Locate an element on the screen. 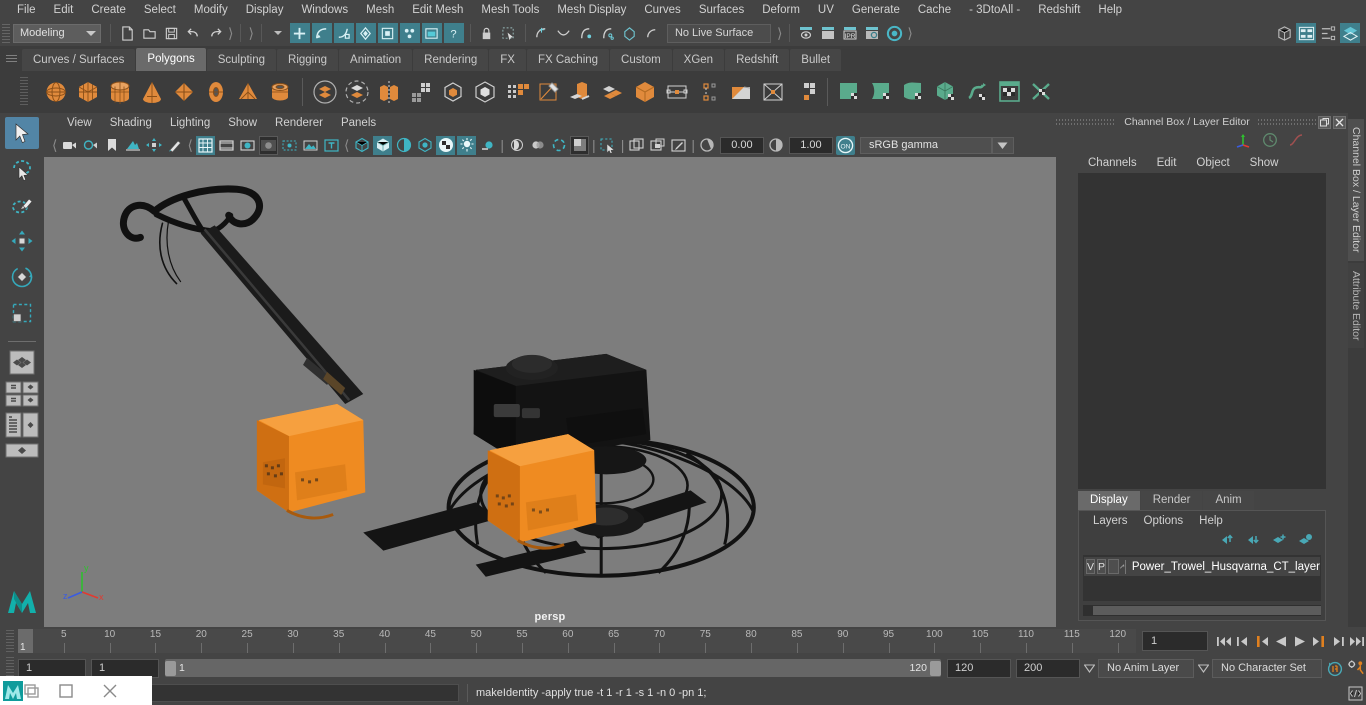  layer-playback-toggle: P is located at coordinates (1102, 566).